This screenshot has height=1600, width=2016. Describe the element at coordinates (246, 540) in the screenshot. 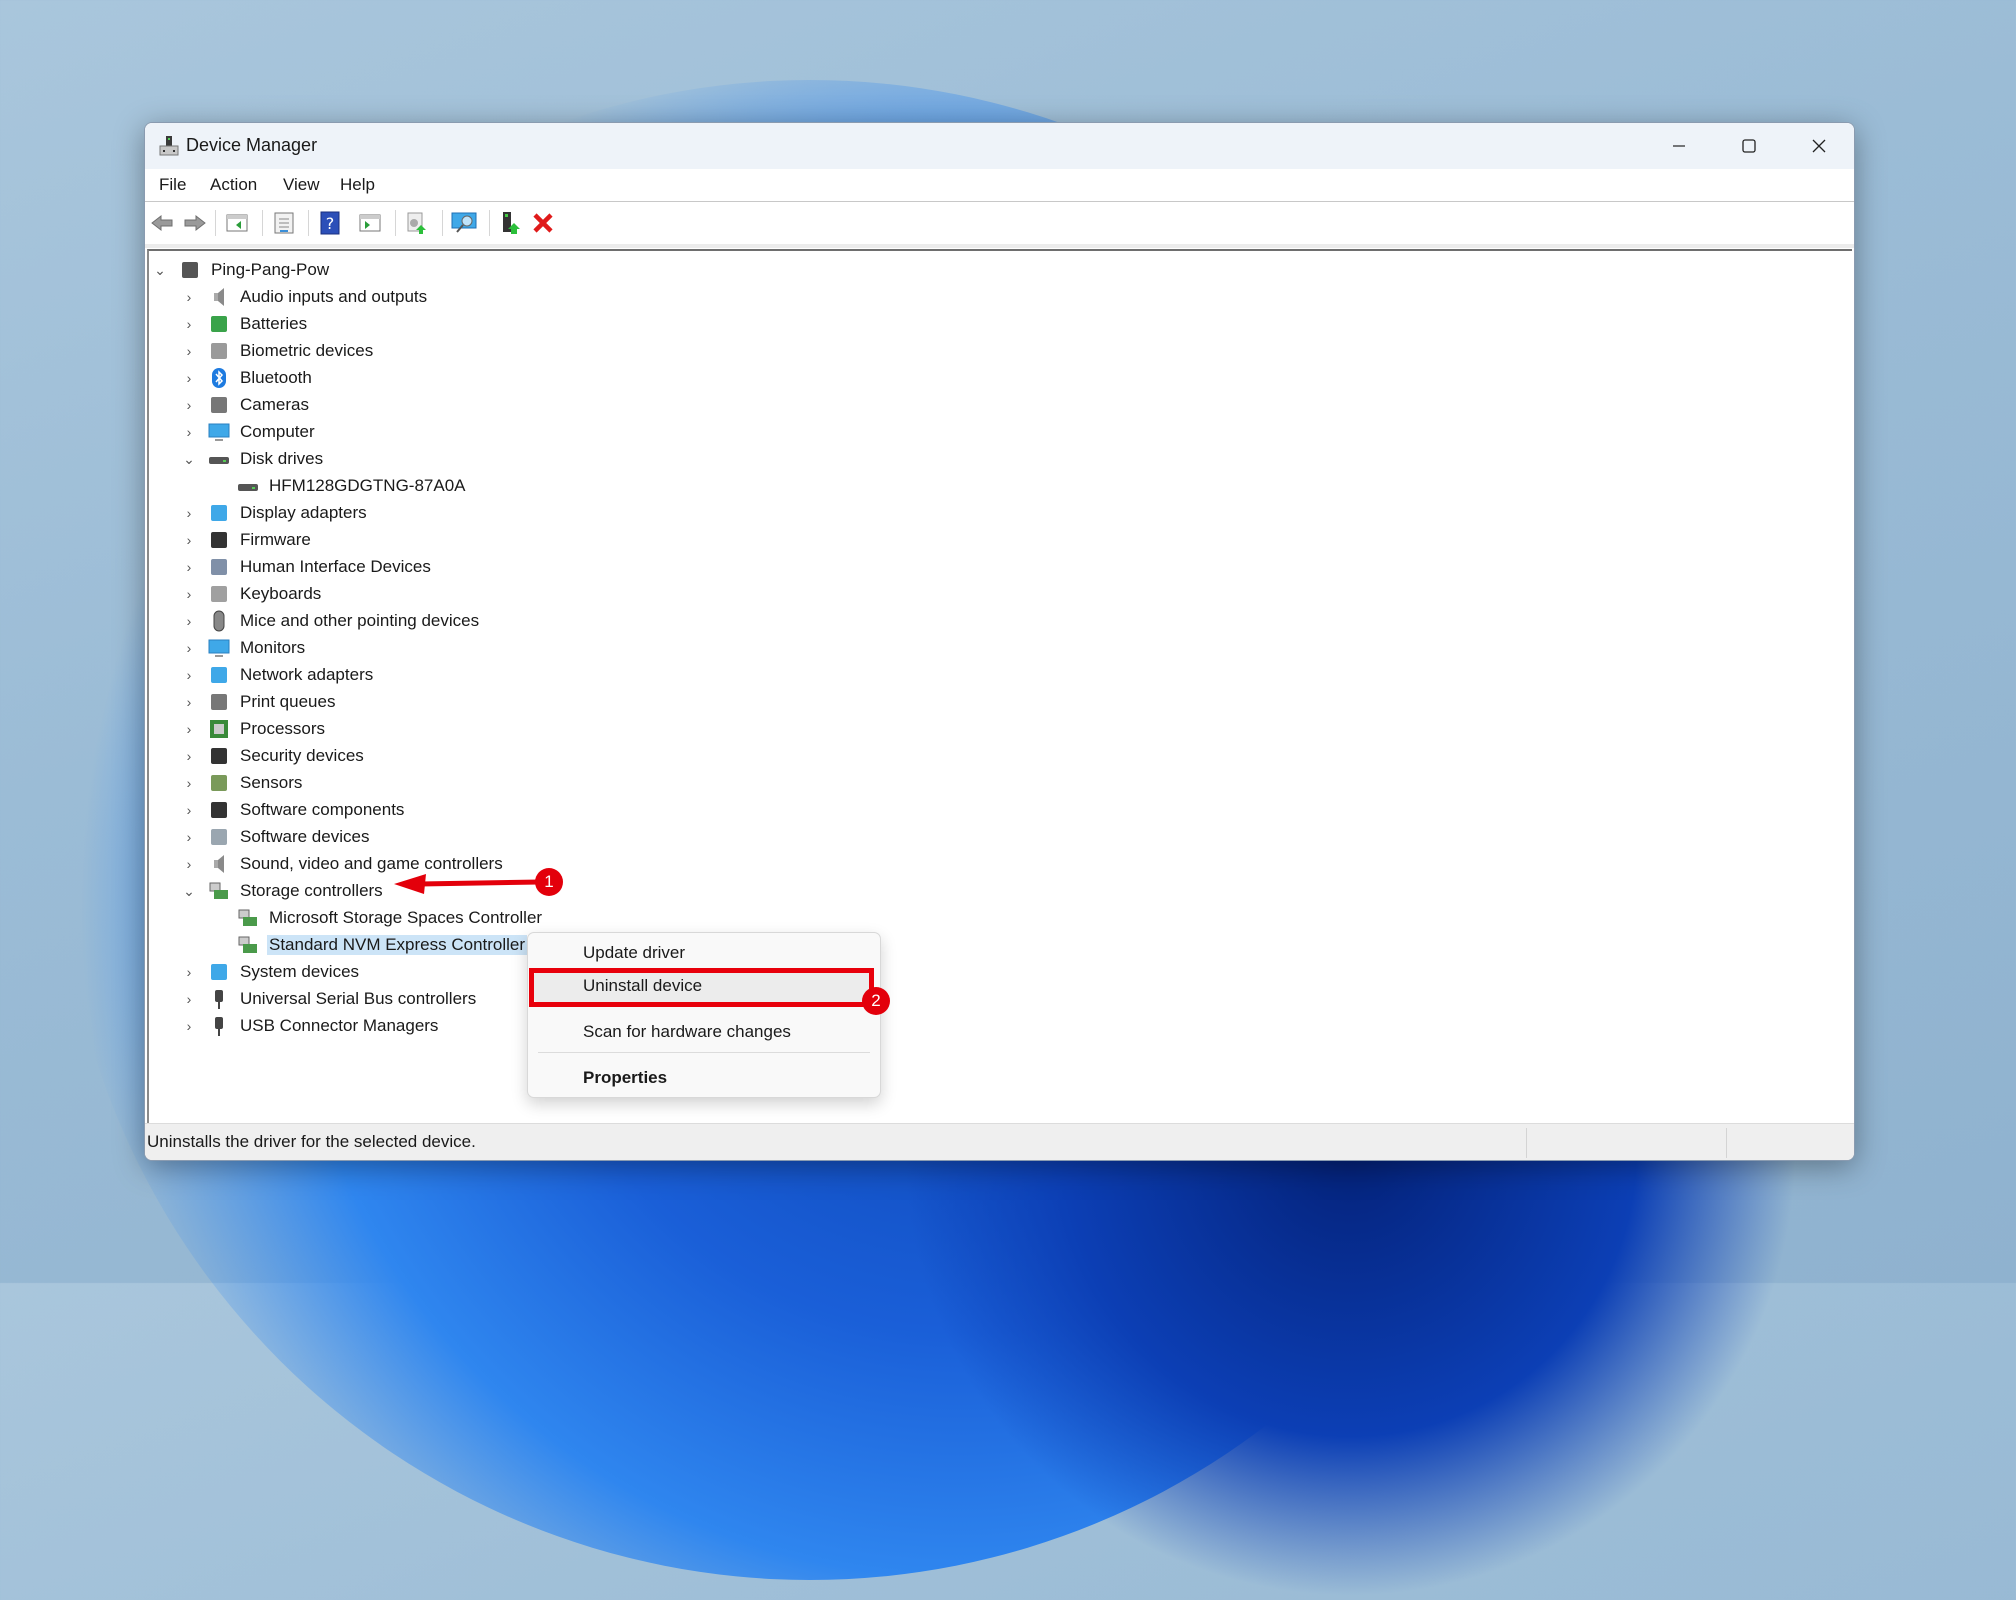

I see `tree-category: › Firmware` at that location.